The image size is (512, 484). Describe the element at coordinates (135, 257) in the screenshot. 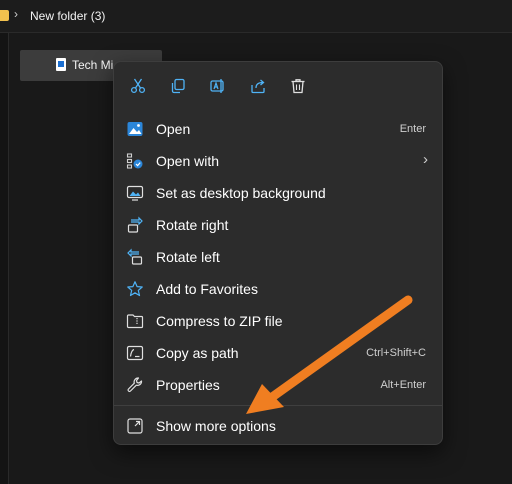

I see `rotate-left-icon` at that location.